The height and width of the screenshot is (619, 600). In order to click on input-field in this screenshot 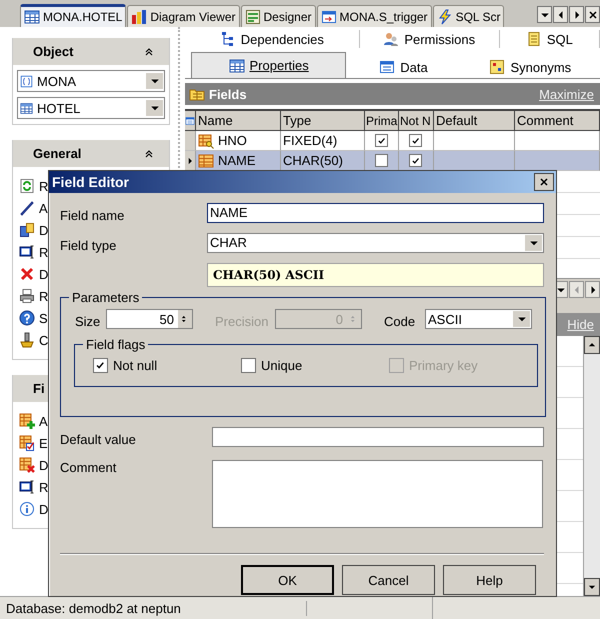, I will do `click(378, 436)`.